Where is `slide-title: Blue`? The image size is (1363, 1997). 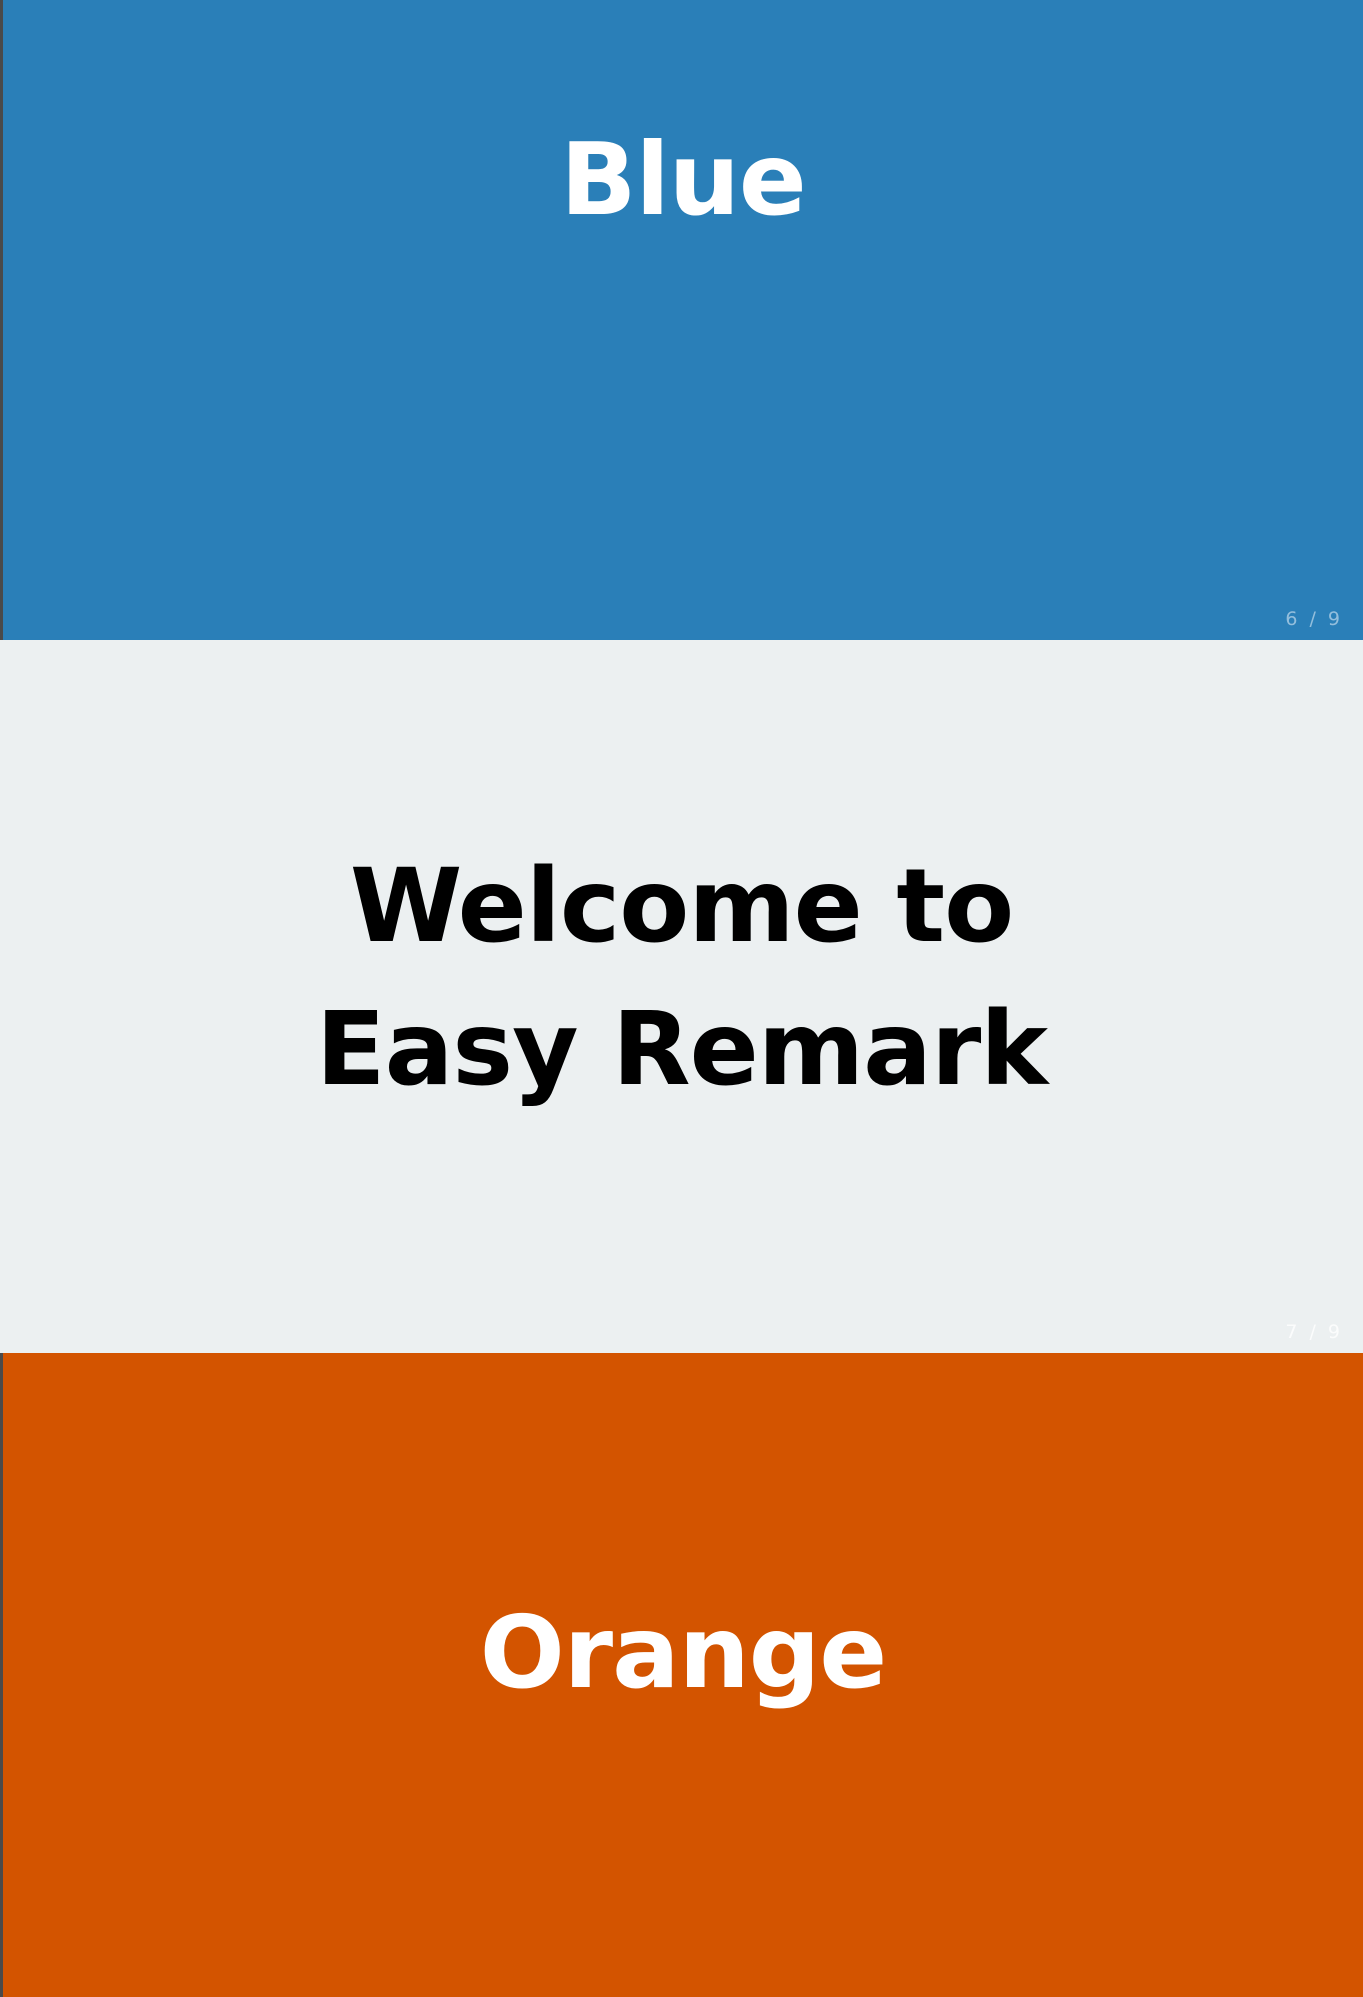
slide-title: Blue is located at coordinates (683, 179).